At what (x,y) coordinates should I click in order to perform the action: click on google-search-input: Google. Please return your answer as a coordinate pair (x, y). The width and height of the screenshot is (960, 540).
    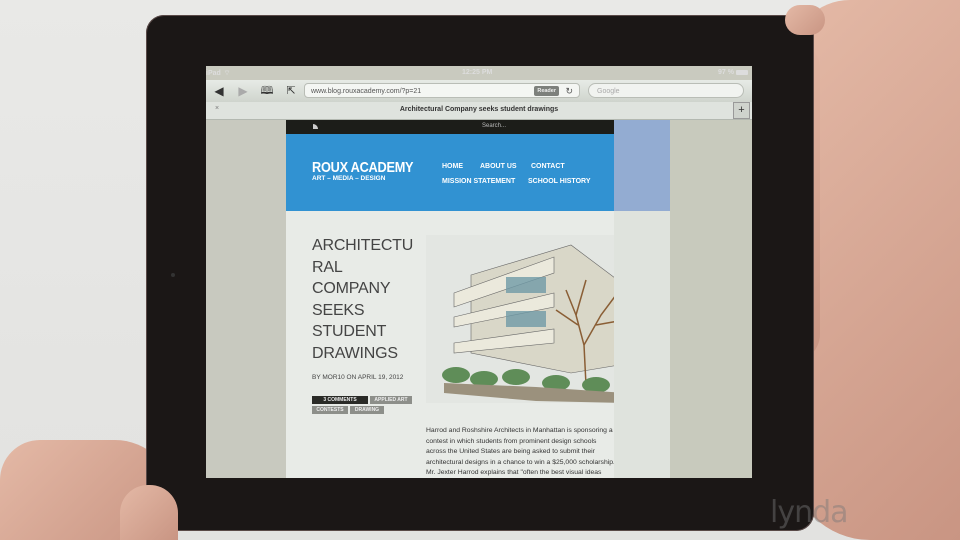
    Looking at the image, I should click on (666, 90).